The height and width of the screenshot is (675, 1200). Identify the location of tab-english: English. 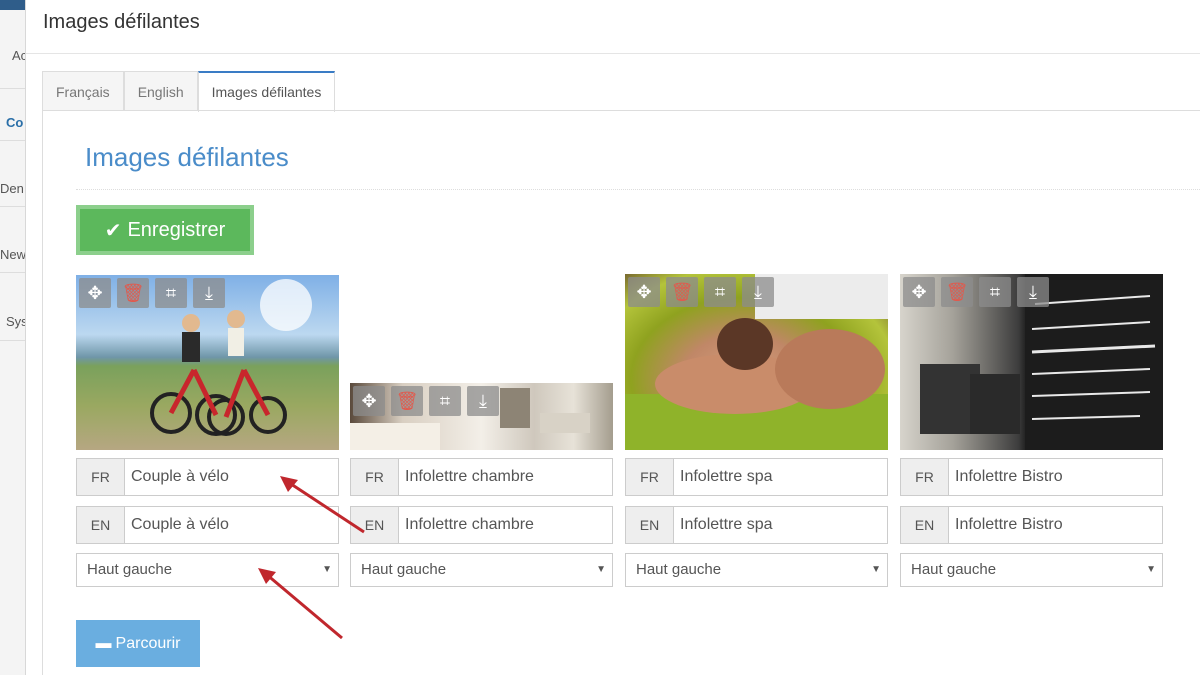
(160, 91).